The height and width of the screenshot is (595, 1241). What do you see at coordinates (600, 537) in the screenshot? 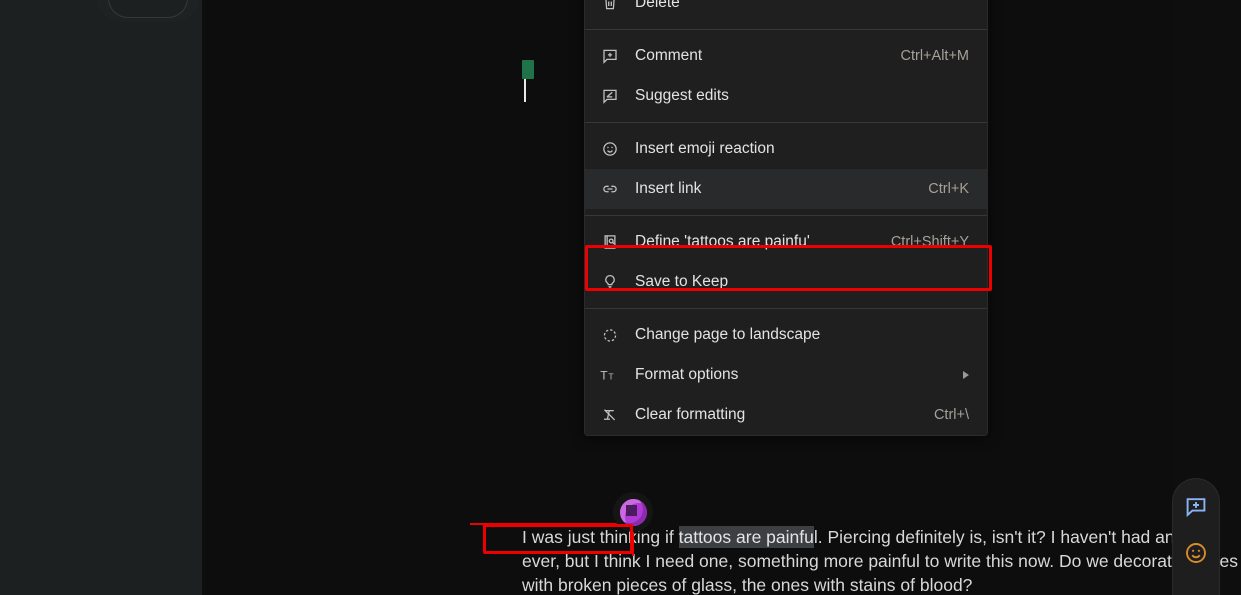
I see `line1-before: I was just thinking if` at bounding box center [600, 537].